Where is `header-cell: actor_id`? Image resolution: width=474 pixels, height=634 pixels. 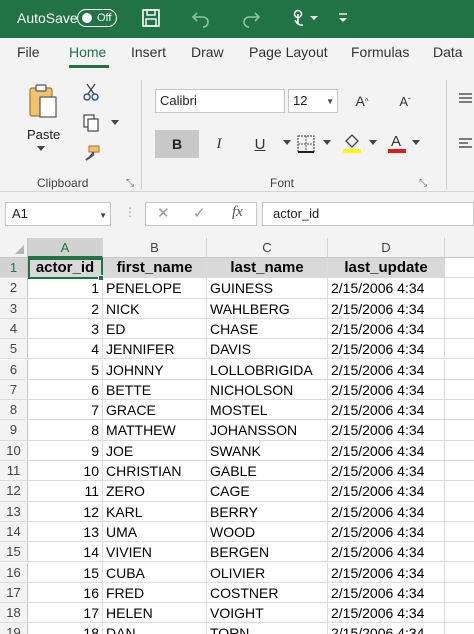 header-cell: actor_id is located at coordinates (65, 268).